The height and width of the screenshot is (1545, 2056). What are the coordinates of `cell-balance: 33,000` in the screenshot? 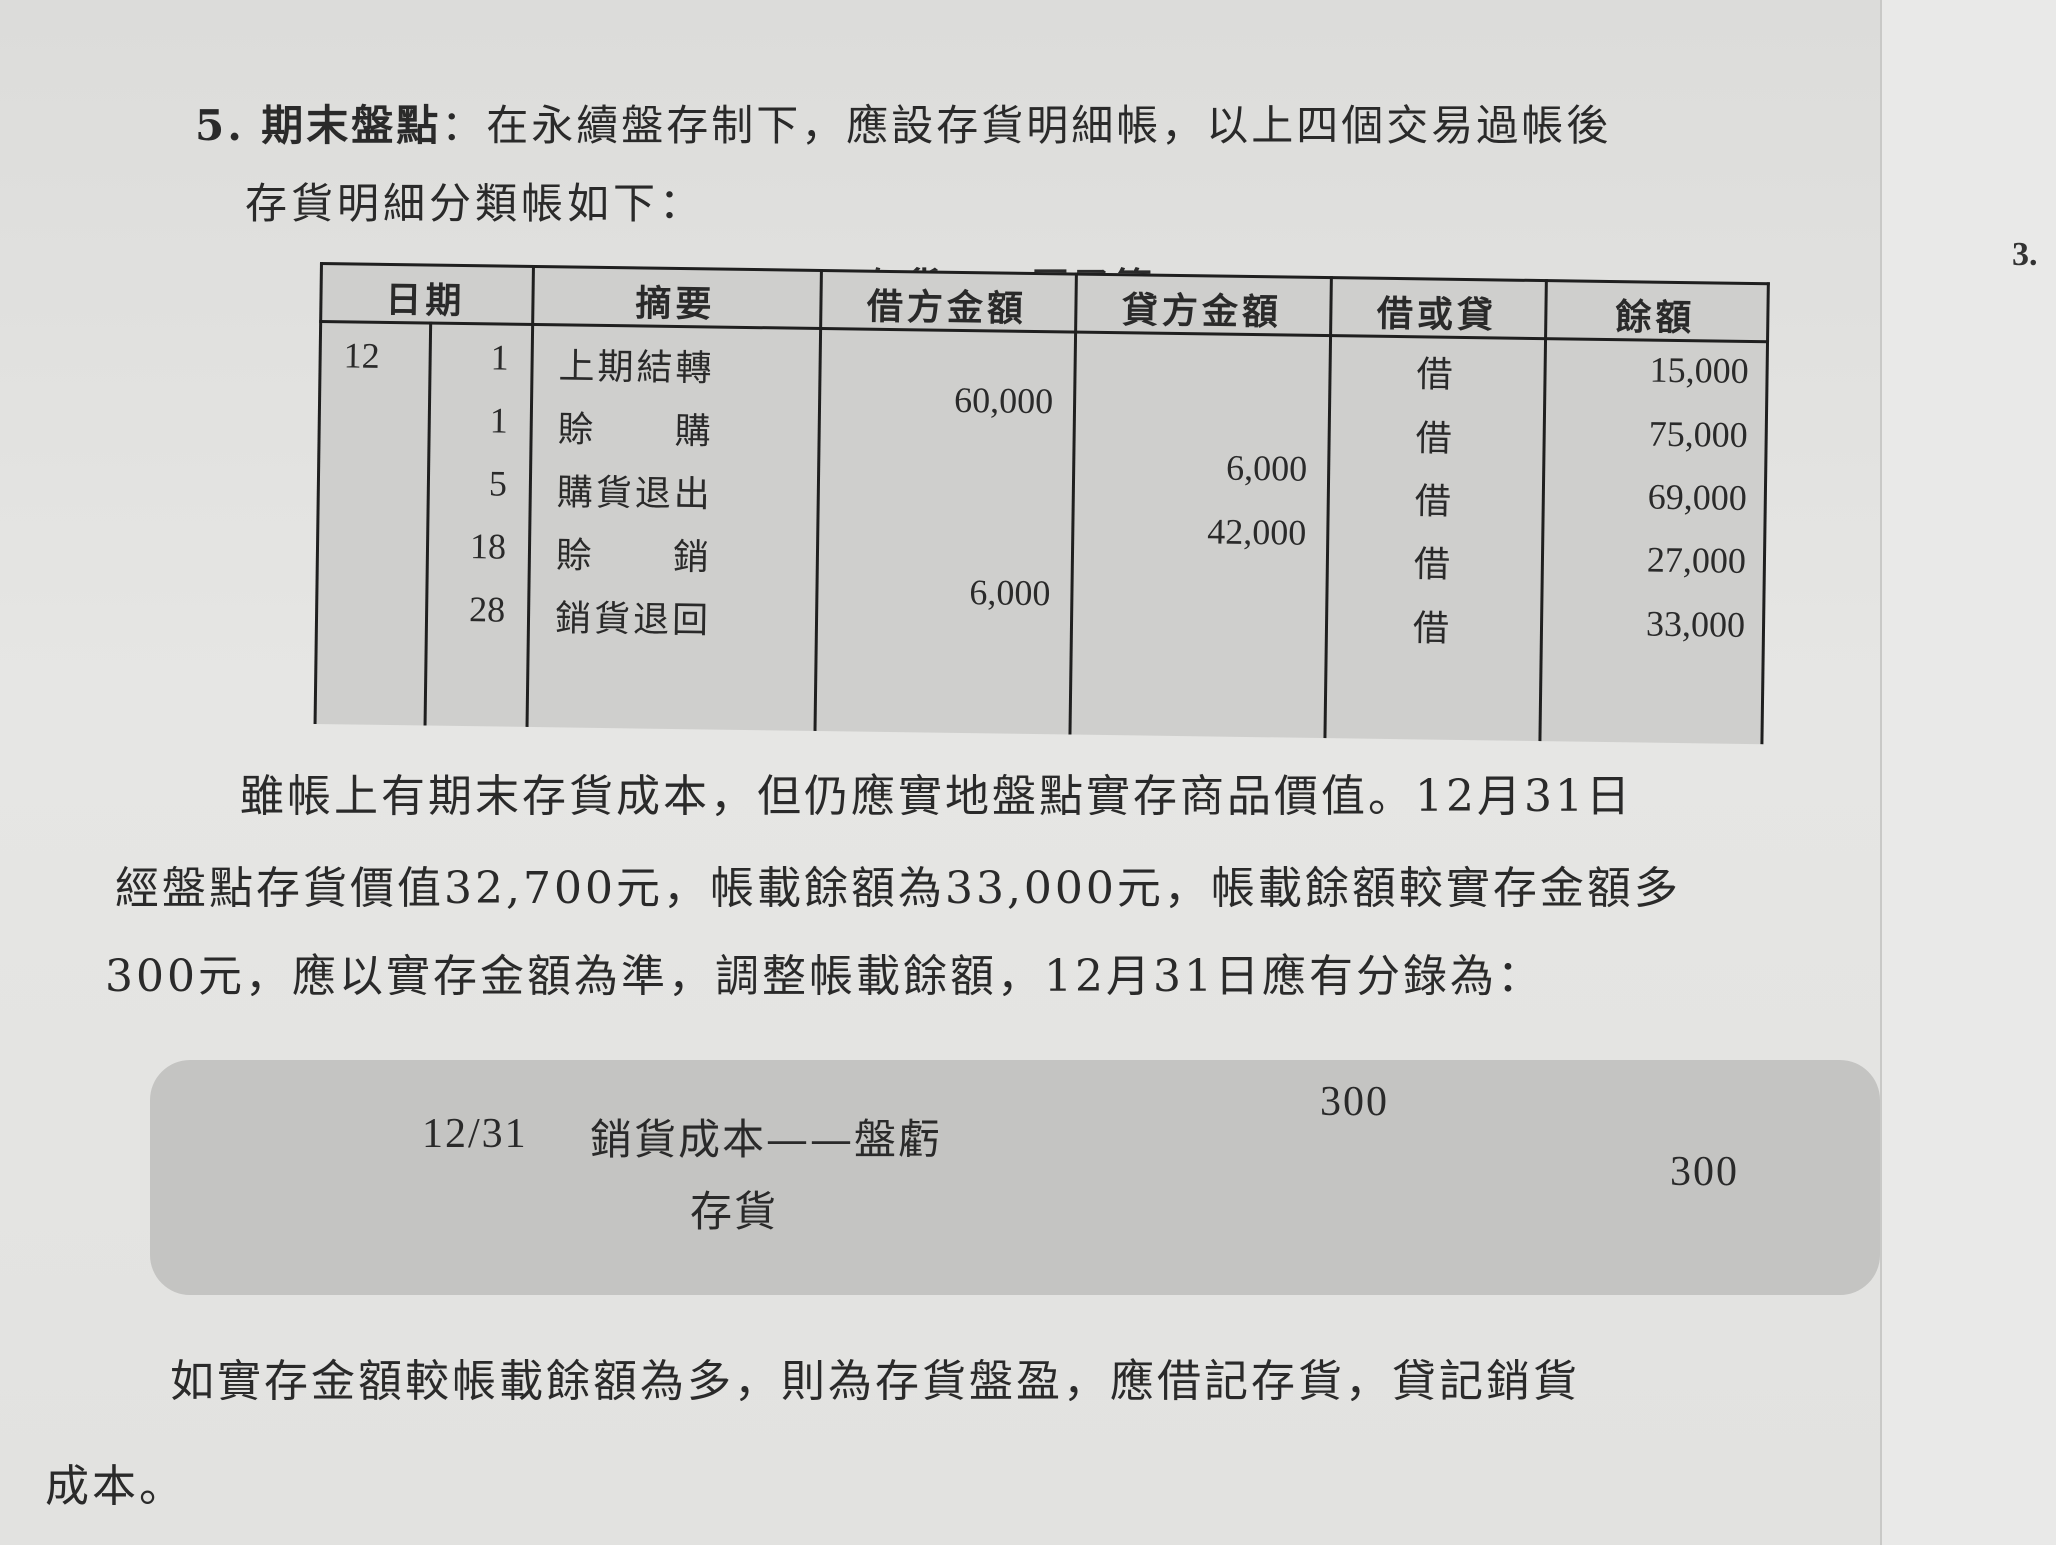 It's located at (1695, 624).